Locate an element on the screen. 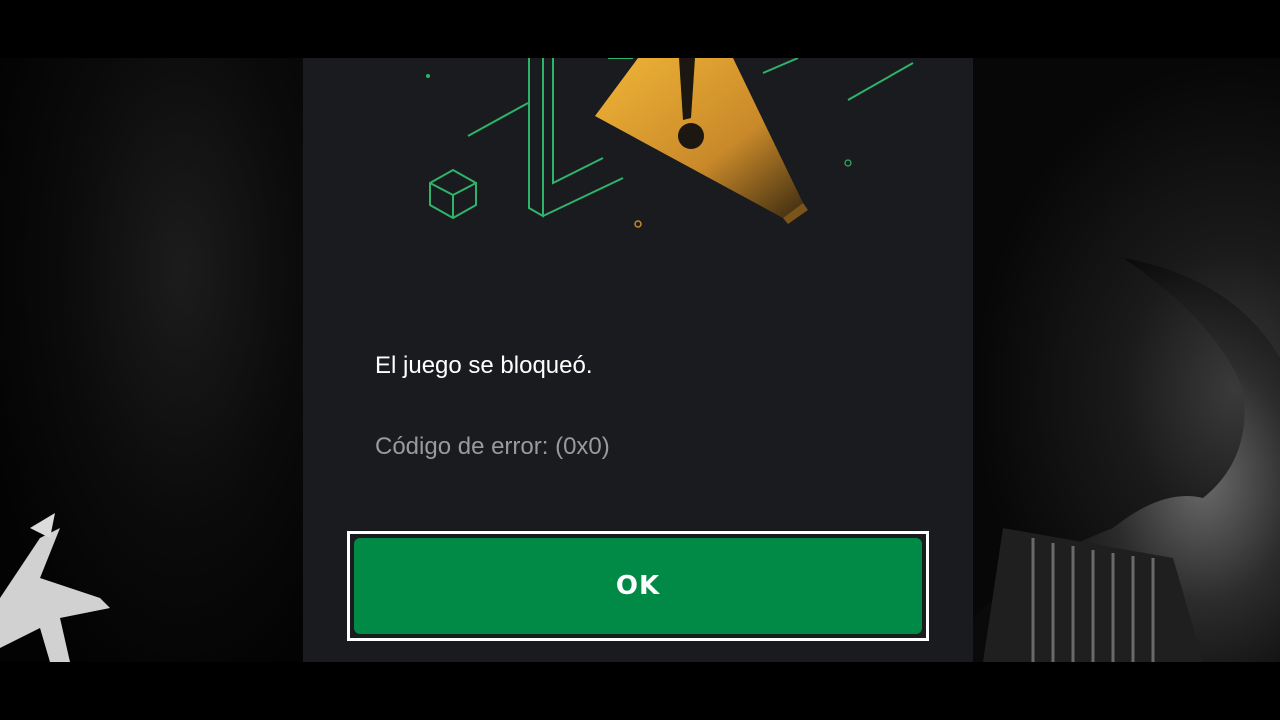 This screenshot has height=720, width=1280. character-portrait is located at coordinates (1126, 460).